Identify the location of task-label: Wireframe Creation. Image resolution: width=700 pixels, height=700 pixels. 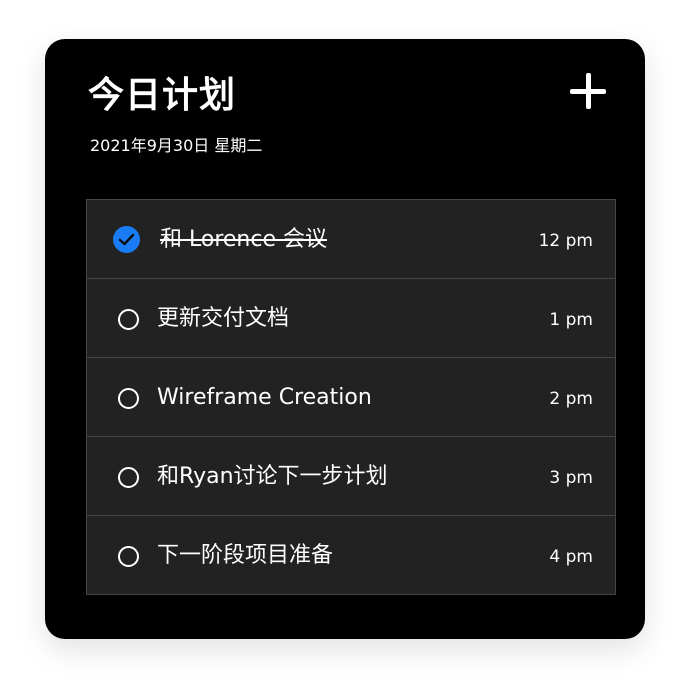
(264, 397).